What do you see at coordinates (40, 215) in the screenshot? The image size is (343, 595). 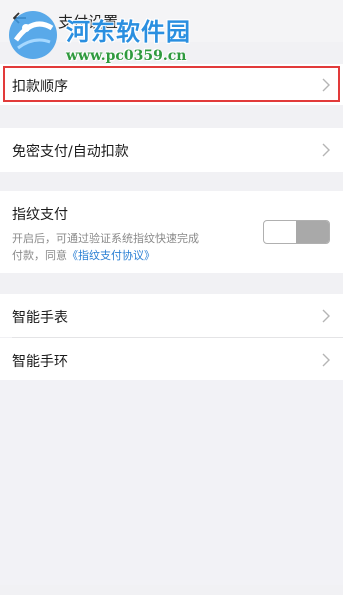 I see `fingerprint-label: 指纹支付` at bounding box center [40, 215].